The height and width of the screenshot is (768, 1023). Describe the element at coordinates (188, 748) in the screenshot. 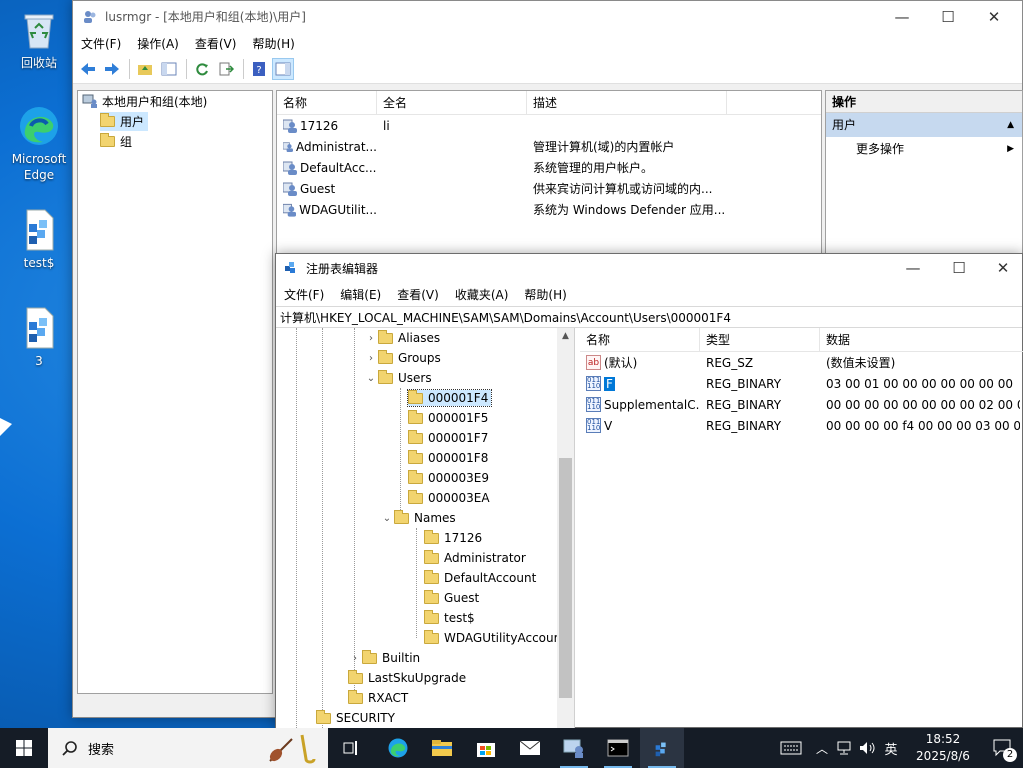

I see `taskbar-search: 搜索` at that location.